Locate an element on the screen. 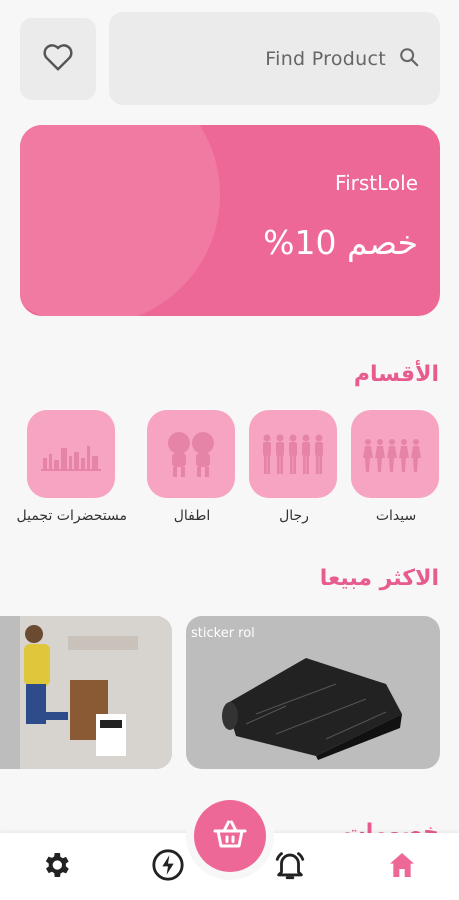  favorites-button is located at coordinates (58, 59).